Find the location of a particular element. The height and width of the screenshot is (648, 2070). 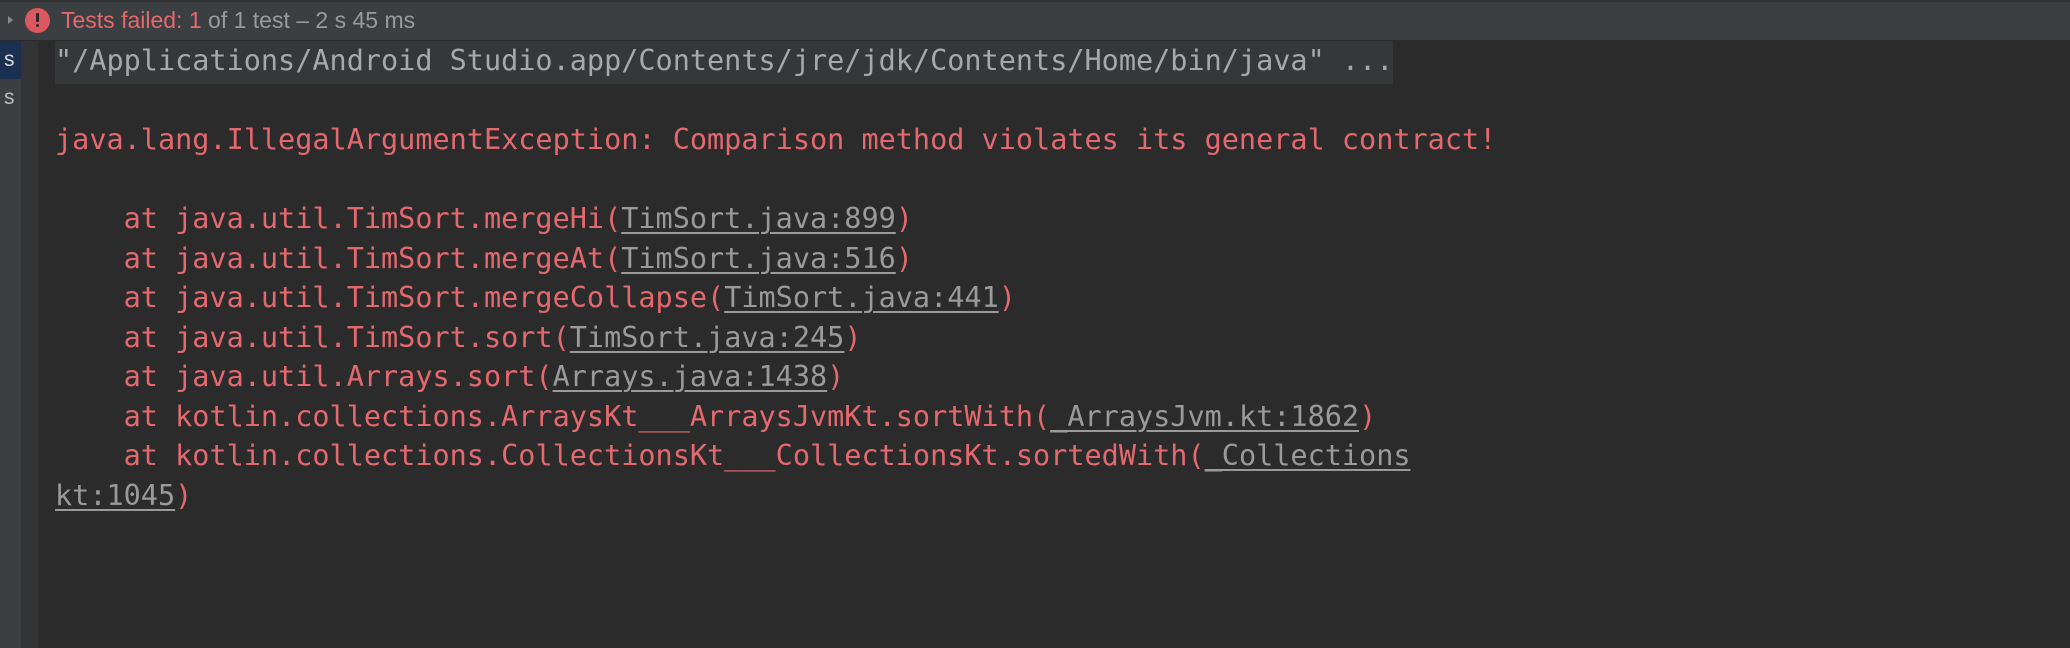

stack-frame-link: Arrays.java:1438 is located at coordinates (690, 376).